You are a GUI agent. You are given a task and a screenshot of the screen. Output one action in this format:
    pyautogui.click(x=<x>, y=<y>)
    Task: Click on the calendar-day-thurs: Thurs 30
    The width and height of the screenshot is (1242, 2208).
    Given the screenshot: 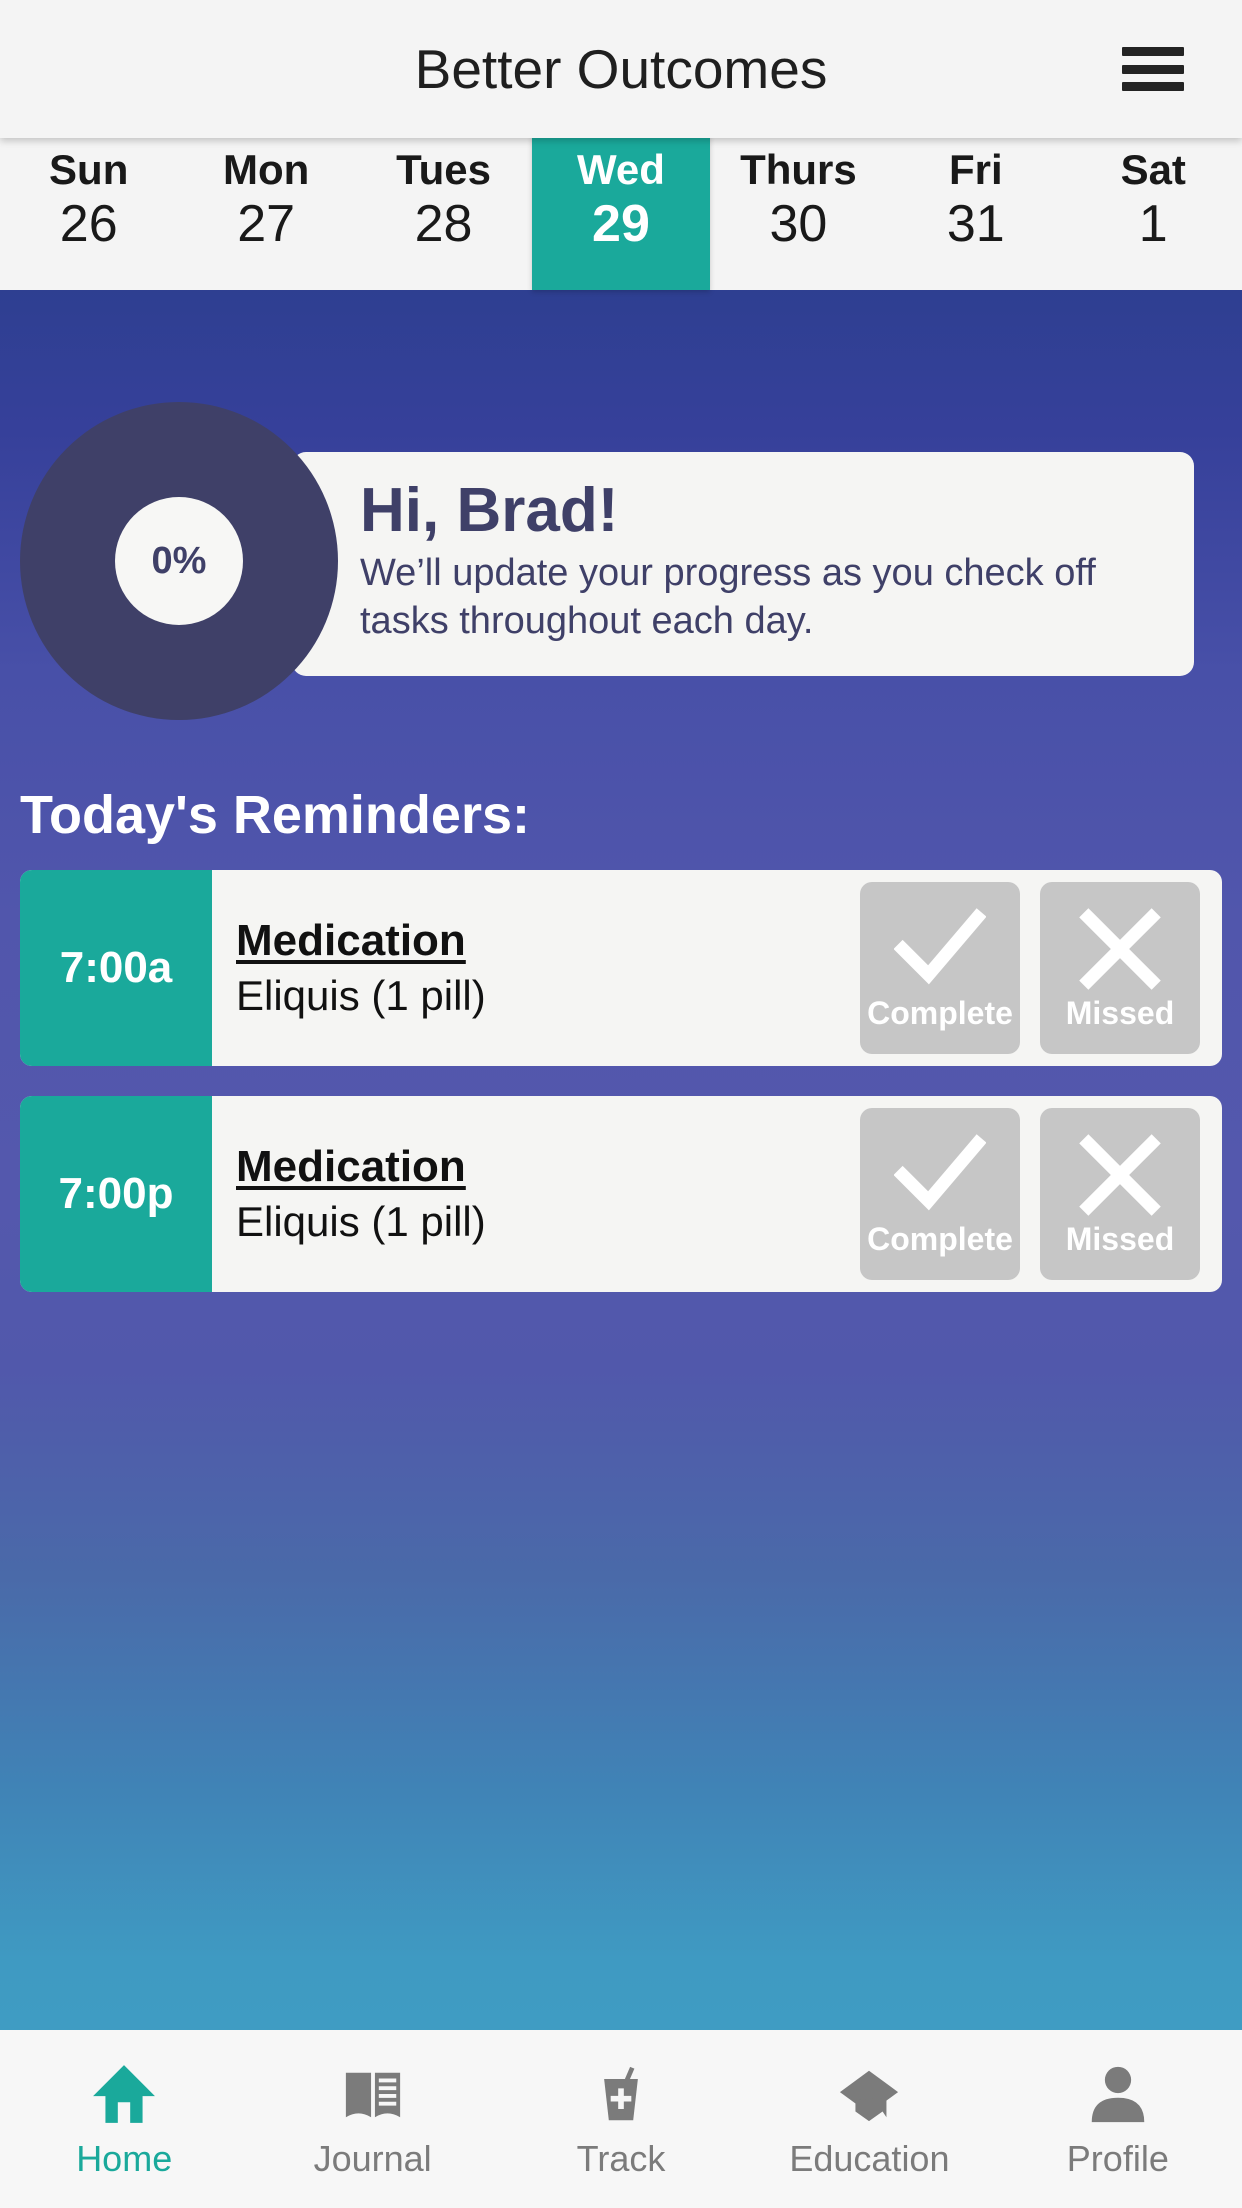 What is the action you would take?
    pyautogui.click(x=798, y=214)
    